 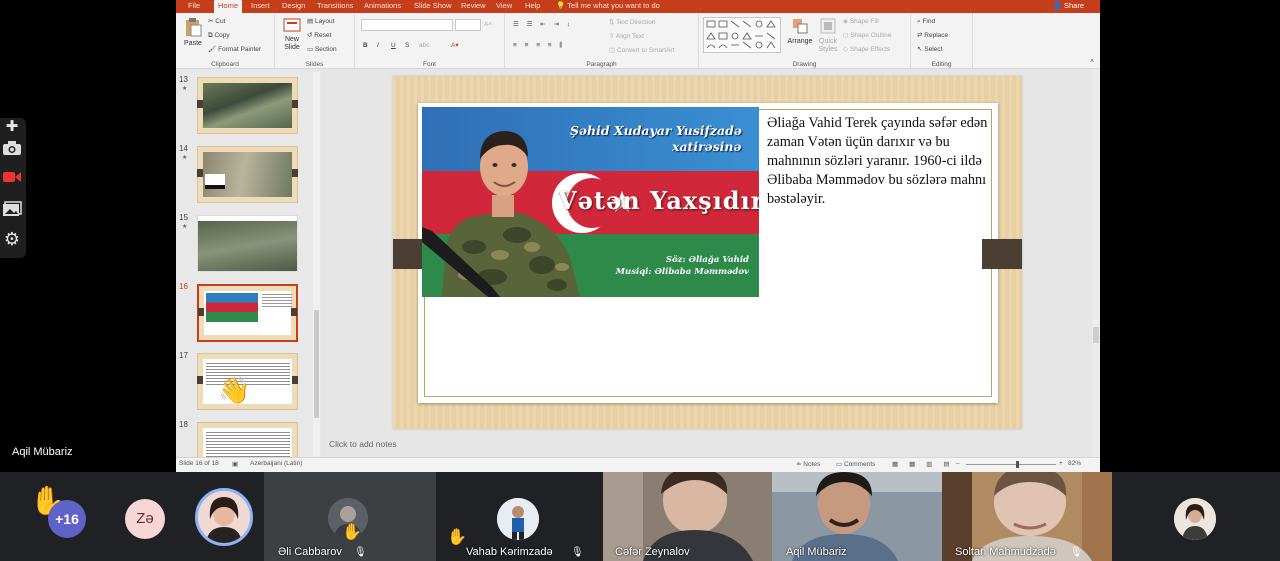 I want to click on comment-icon: ▭, so click(x=840, y=464).